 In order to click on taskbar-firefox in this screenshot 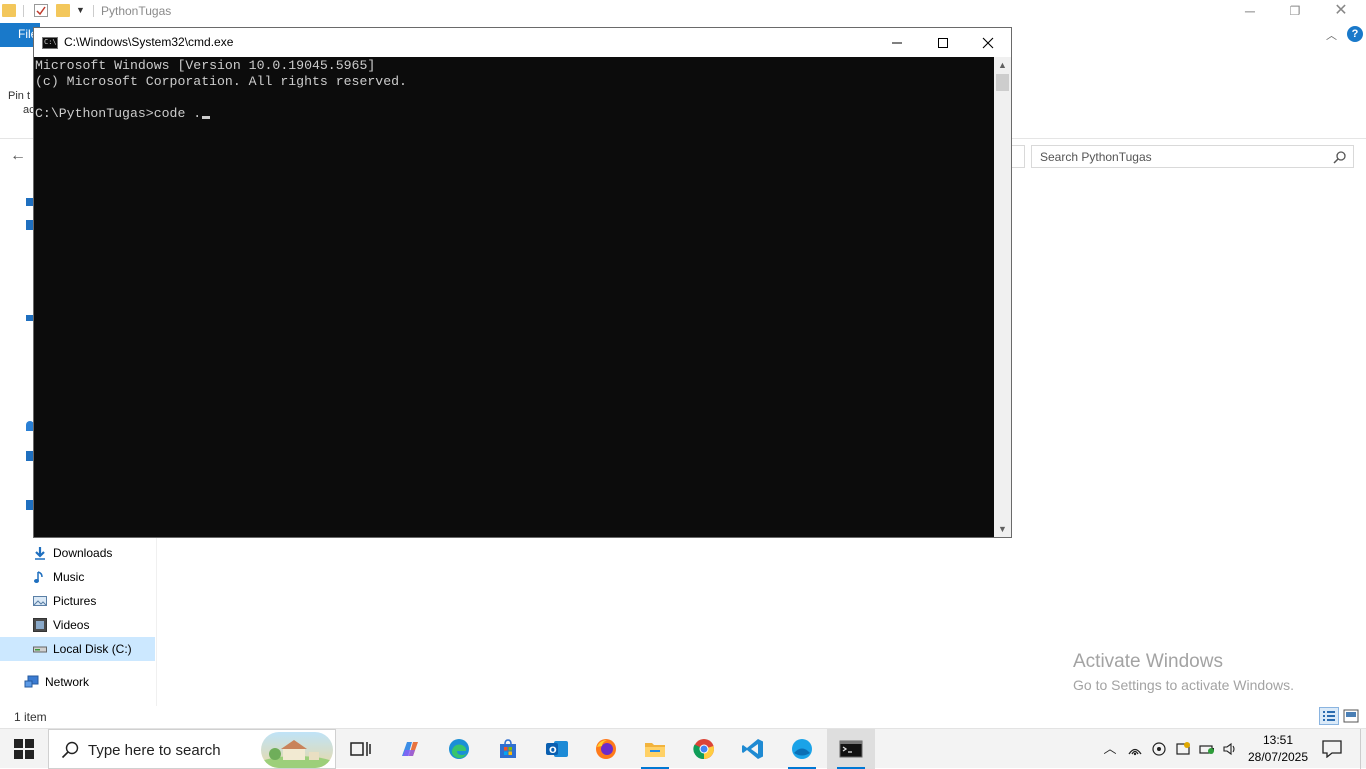, I will do `click(606, 749)`.